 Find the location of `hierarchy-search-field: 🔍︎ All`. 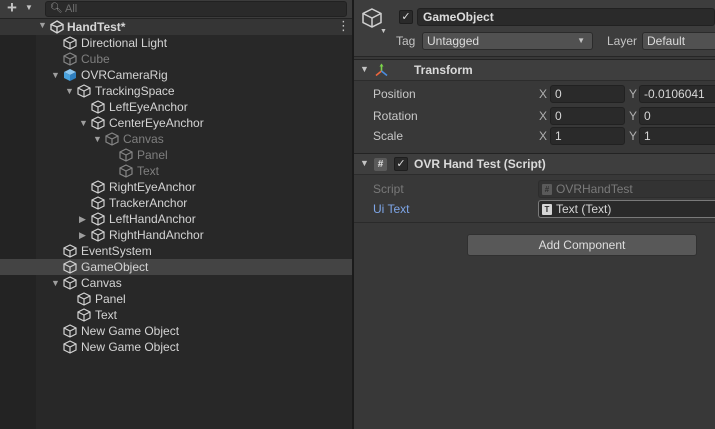

hierarchy-search-field: 🔍︎ All is located at coordinates (196, 9).